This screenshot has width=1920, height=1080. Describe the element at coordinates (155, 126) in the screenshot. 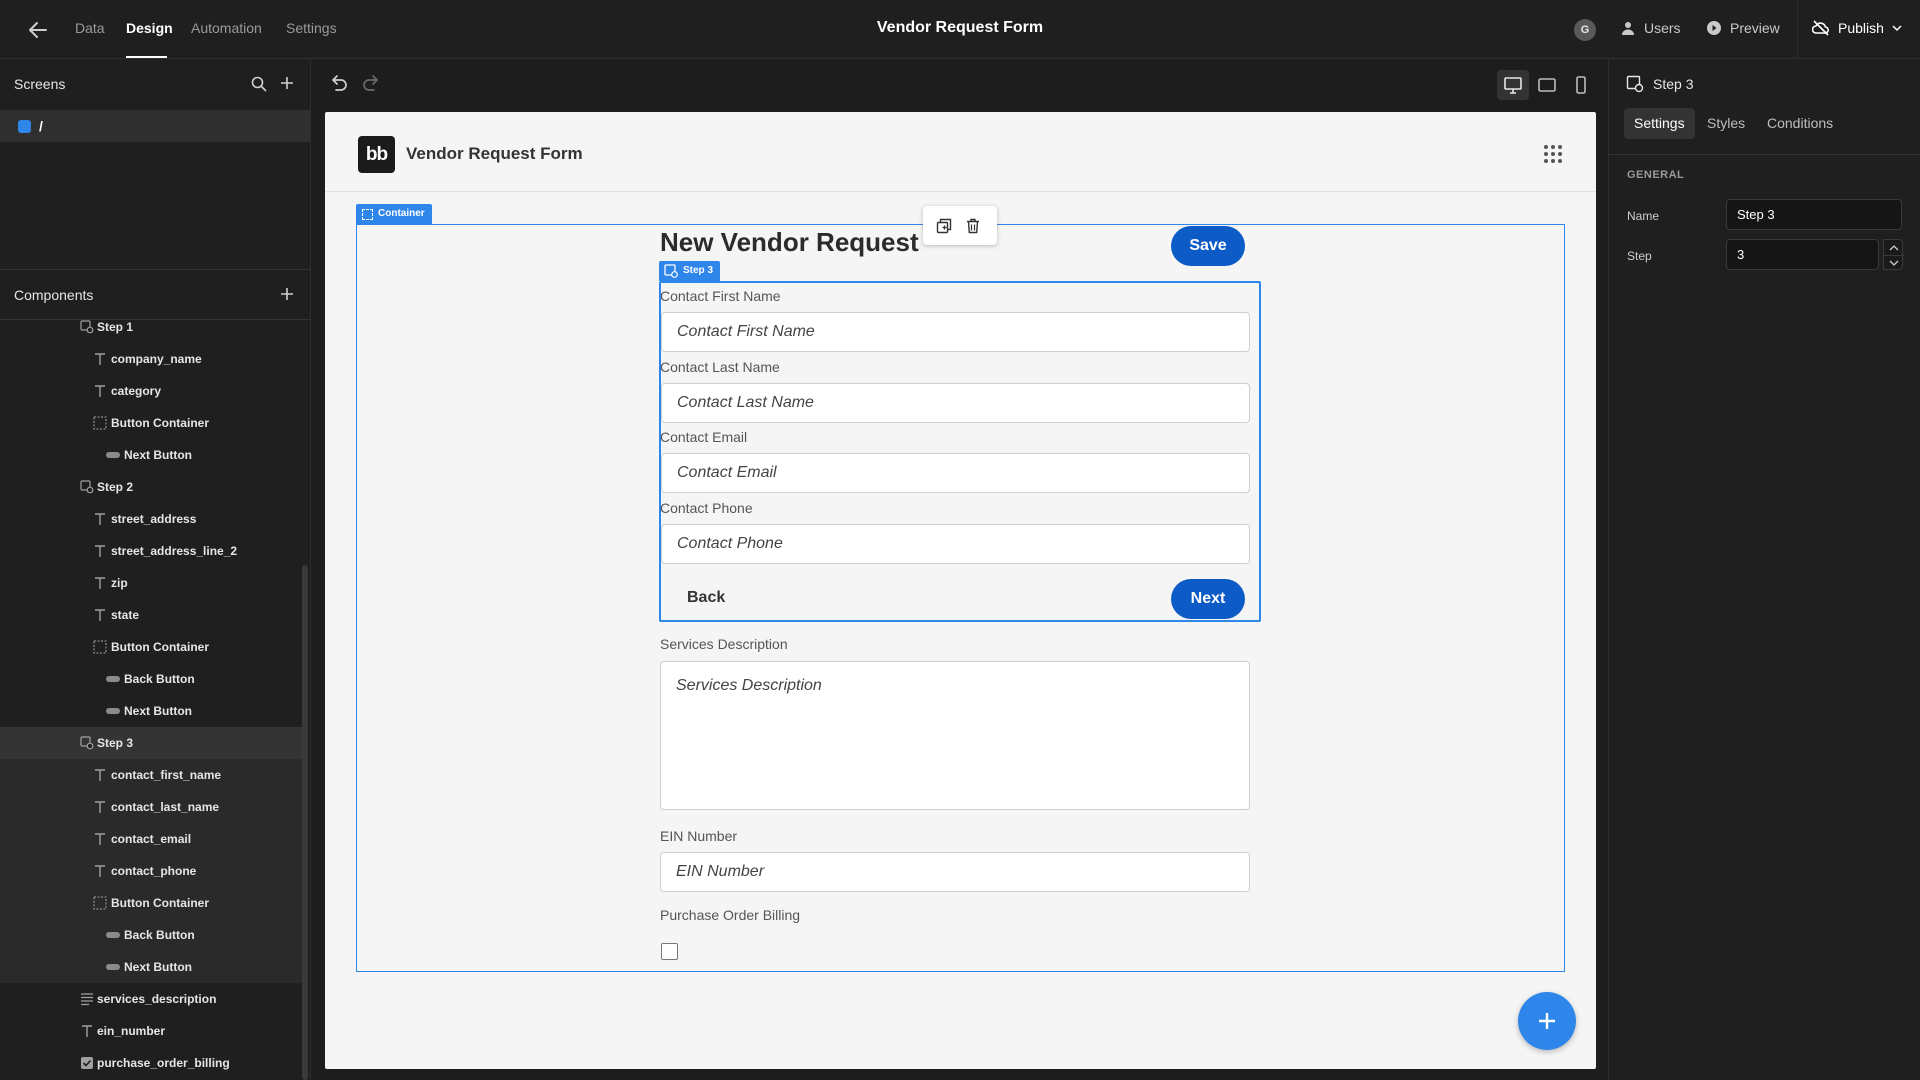

I see `screen-item: /` at that location.